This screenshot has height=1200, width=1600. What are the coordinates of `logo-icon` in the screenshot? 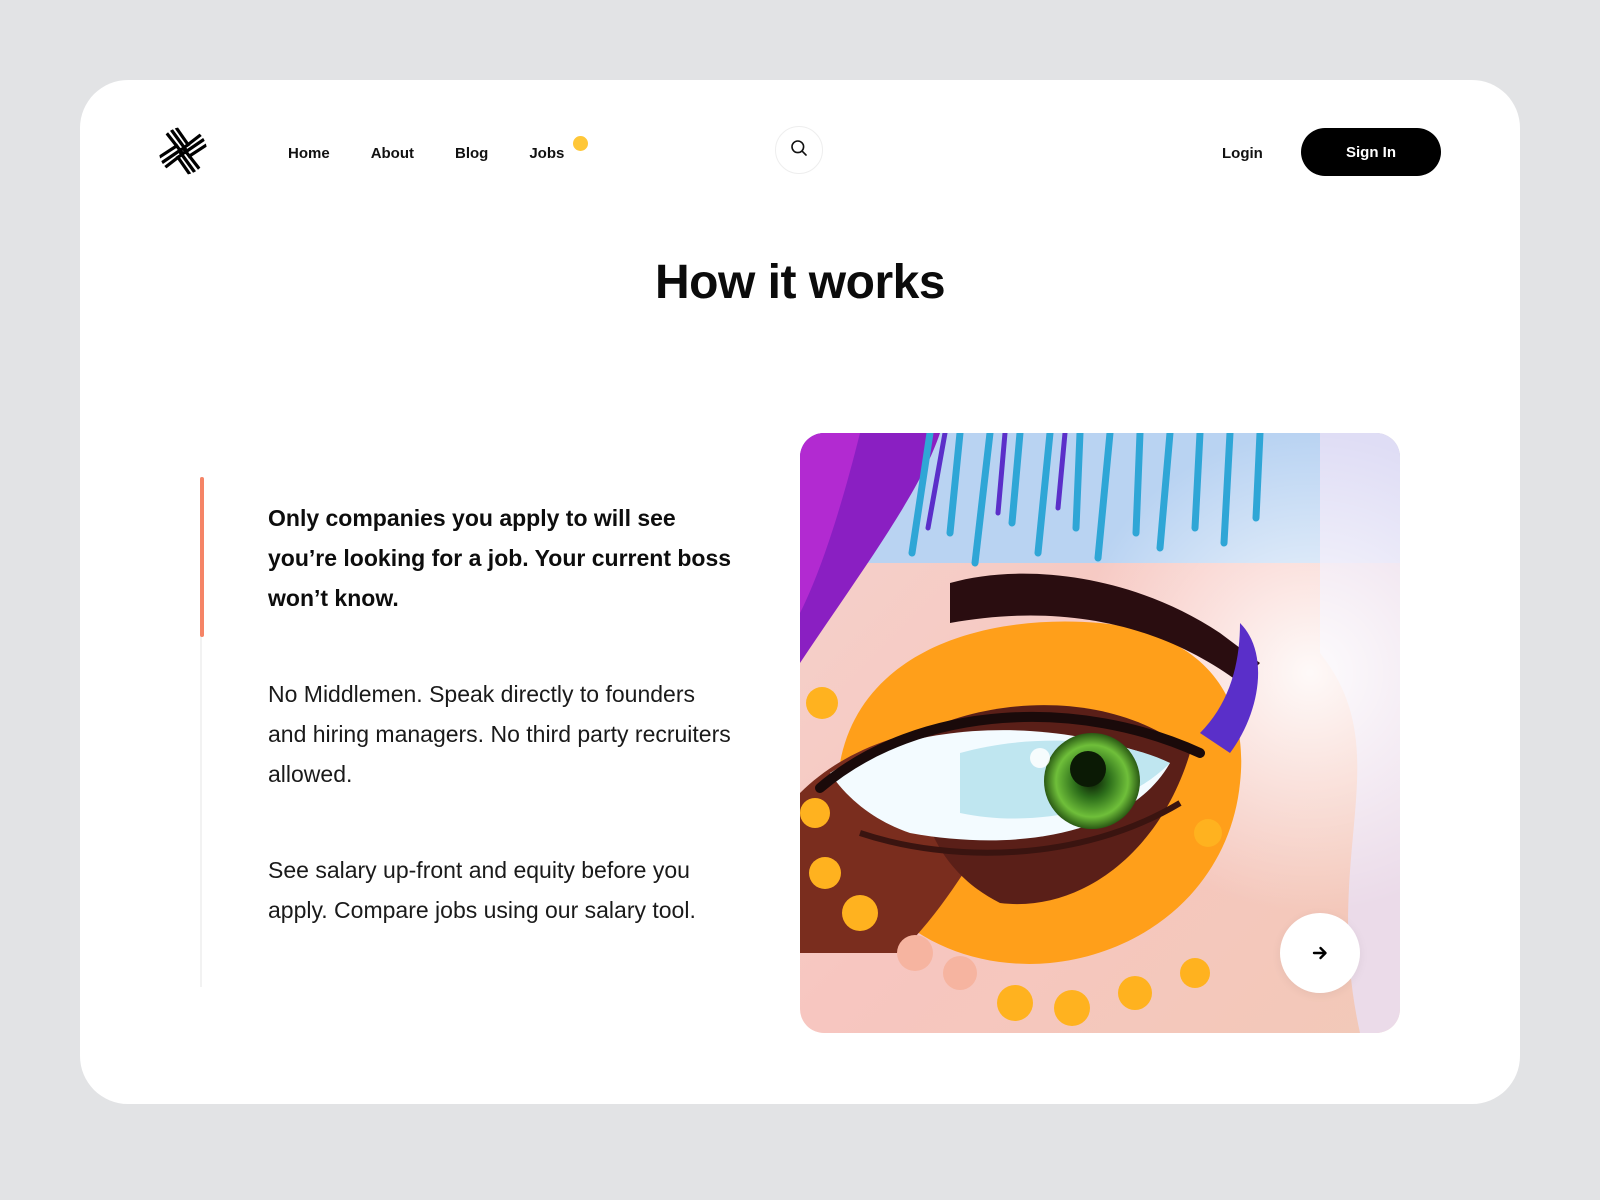 It's located at (183, 151).